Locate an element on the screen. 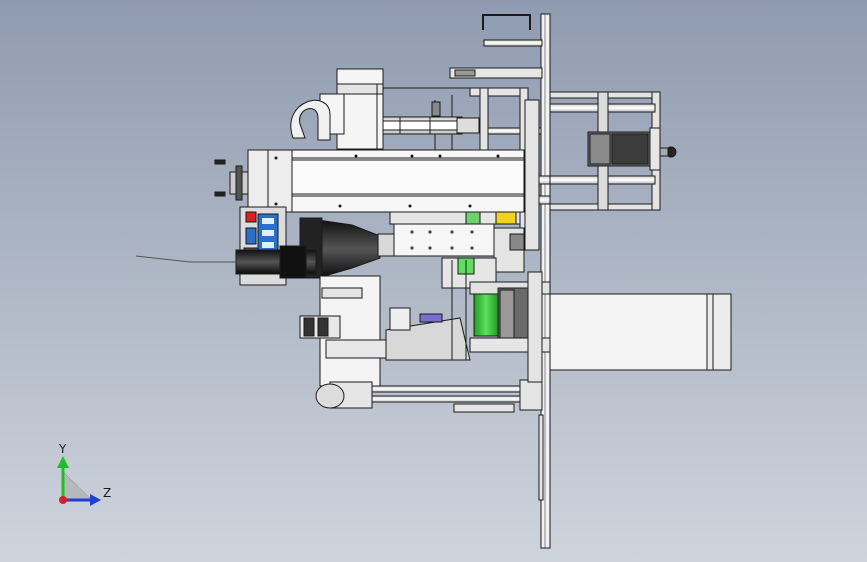 Image resolution: width=867 pixels, height=562 pixels. z-axis-label: Z is located at coordinates (107, 493).